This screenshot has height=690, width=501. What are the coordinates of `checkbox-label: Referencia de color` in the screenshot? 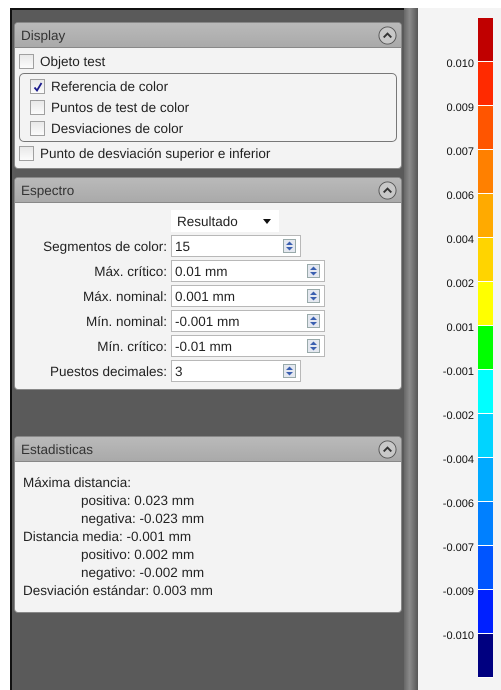 It's located at (109, 86).